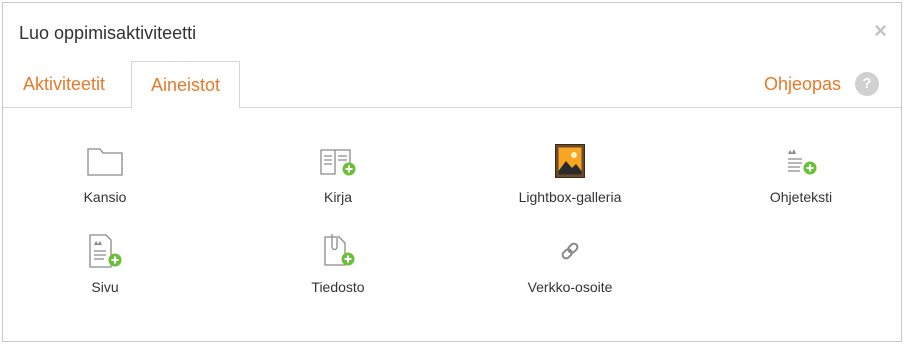 Image resolution: width=905 pixels, height=346 pixels. Describe the element at coordinates (105, 197) in the screenshot. I see `resource-label: Kansio` at that location.